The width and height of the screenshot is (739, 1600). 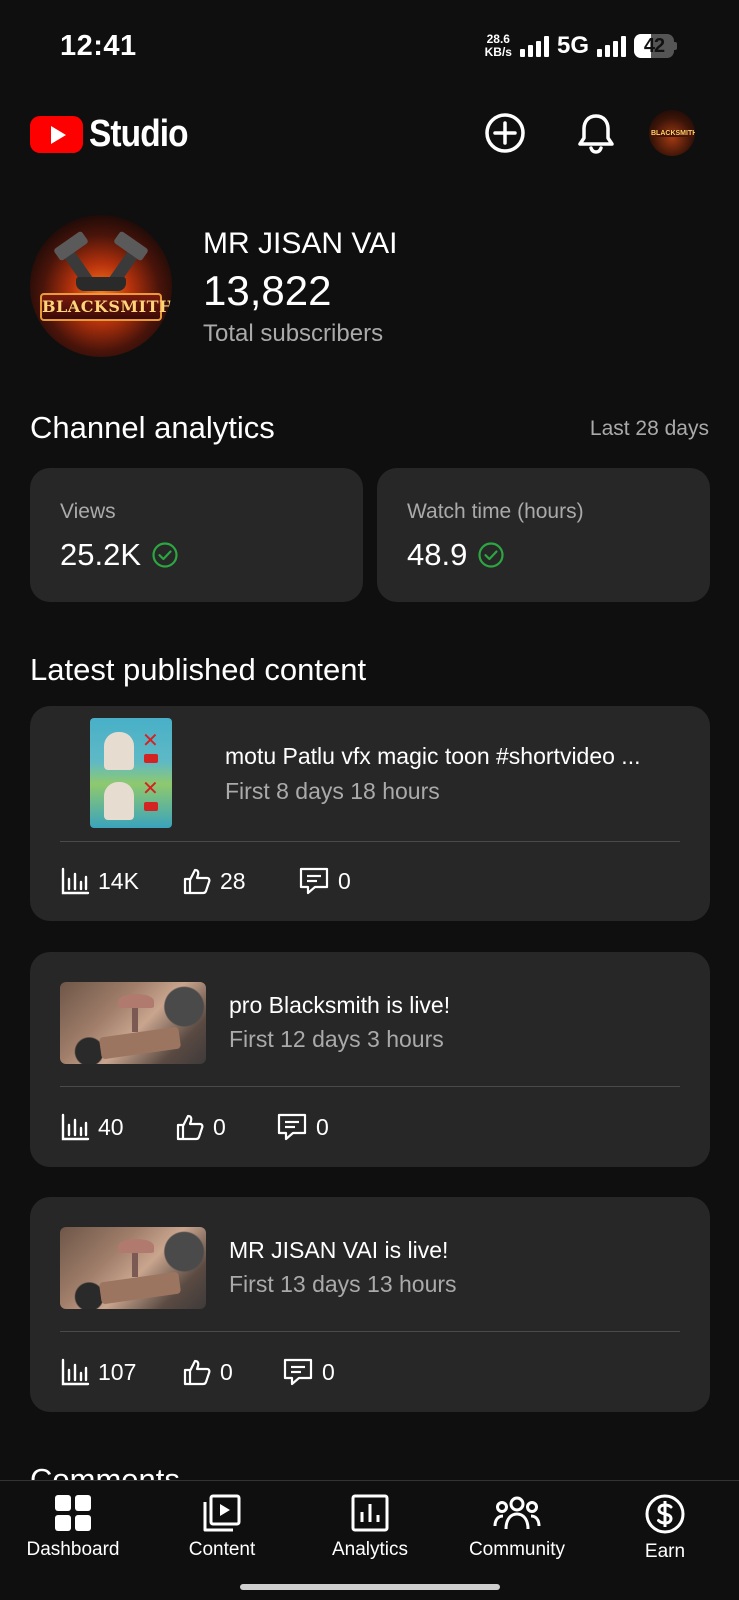 What do you see at coordinates (152, 427) in the screenshot?
I see `analytics-heading: Channel analytics` at bounding box center [152, 427].